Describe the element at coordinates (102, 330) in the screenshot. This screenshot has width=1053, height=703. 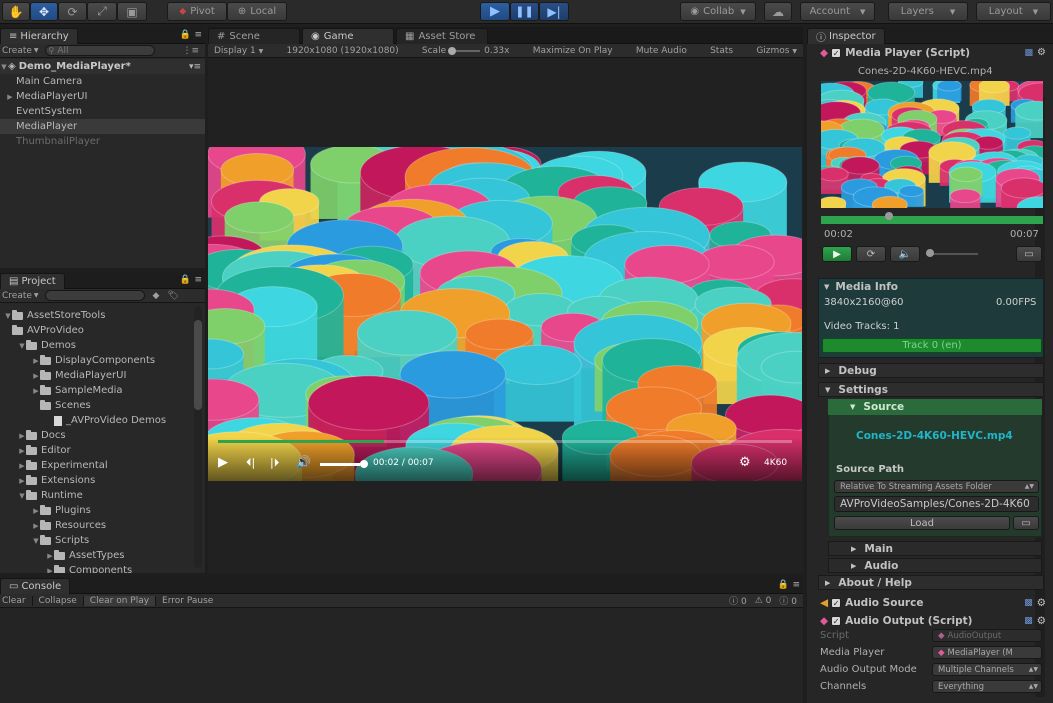
I see `project-item: AVProVideo` at that location.